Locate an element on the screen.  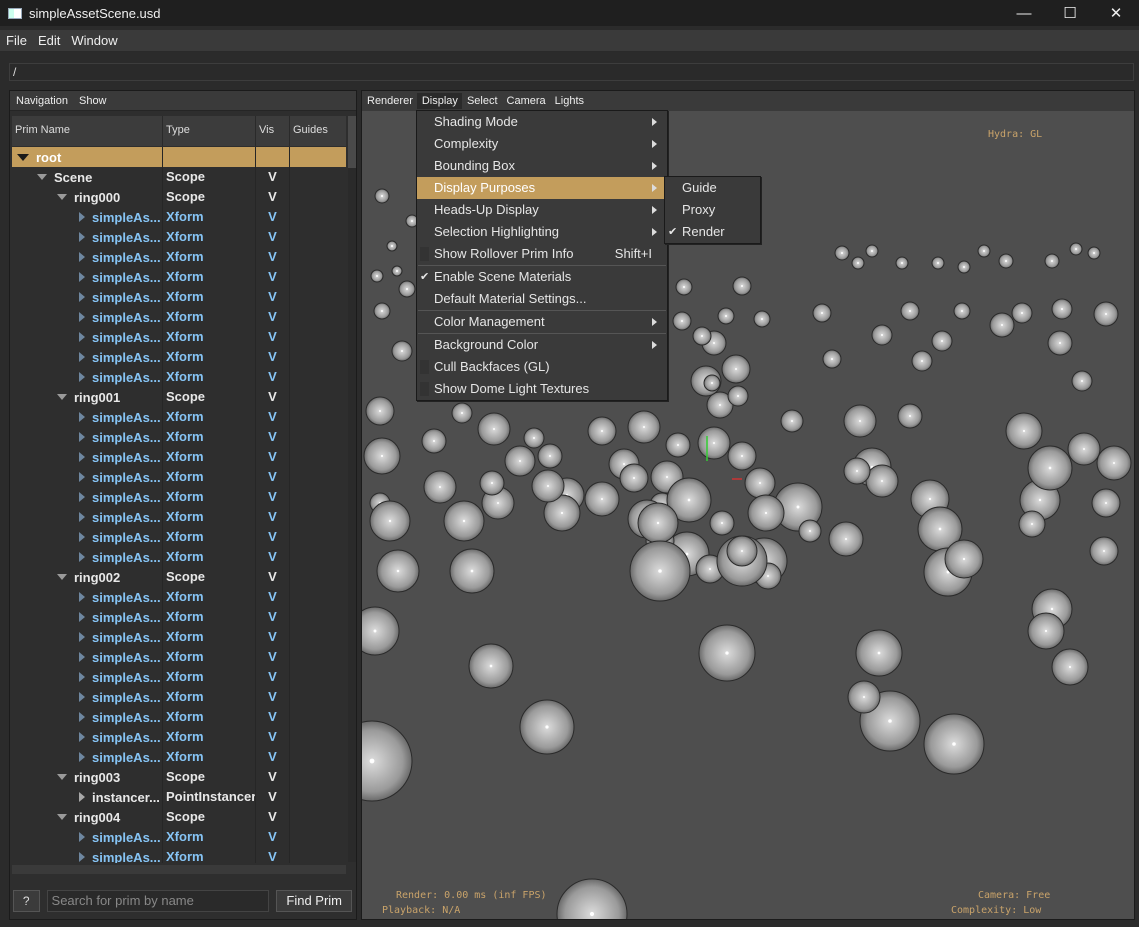
prim-path-field: / is located at coordinates (571, 72).